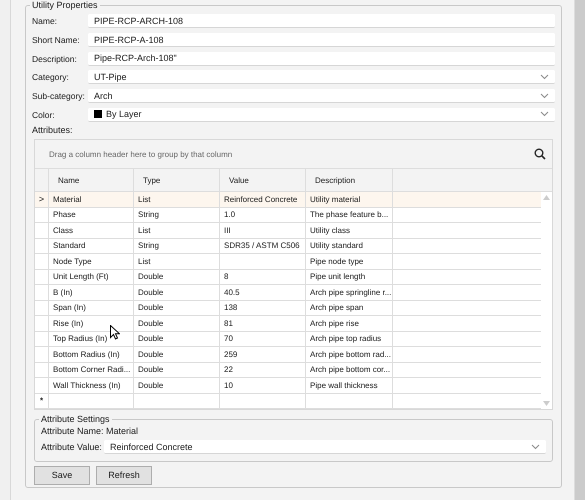  Describe the element at coordinates (321, 59) in the screenshot. I see `text-field: Pipe-RCP-Arch-108"` at that location.